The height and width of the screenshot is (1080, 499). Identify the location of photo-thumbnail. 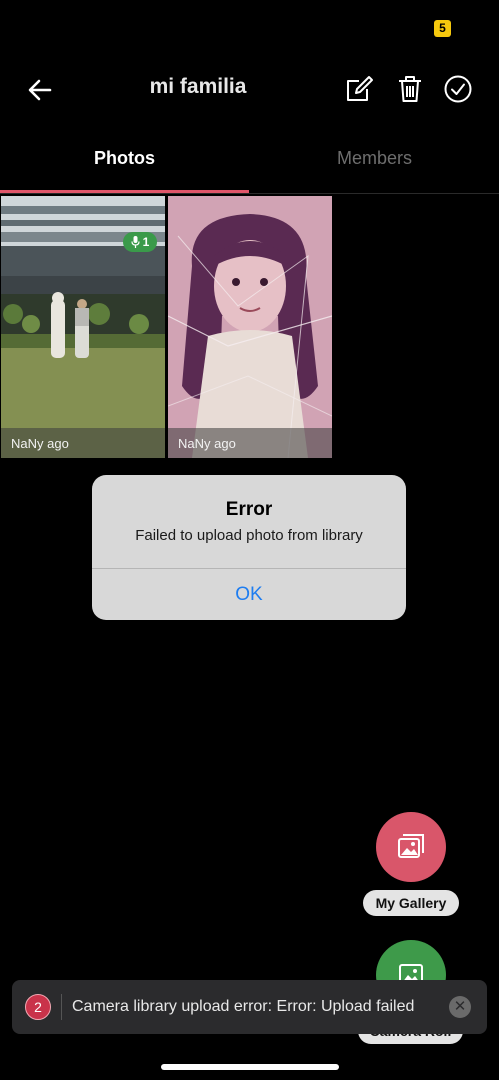
(250, 327).